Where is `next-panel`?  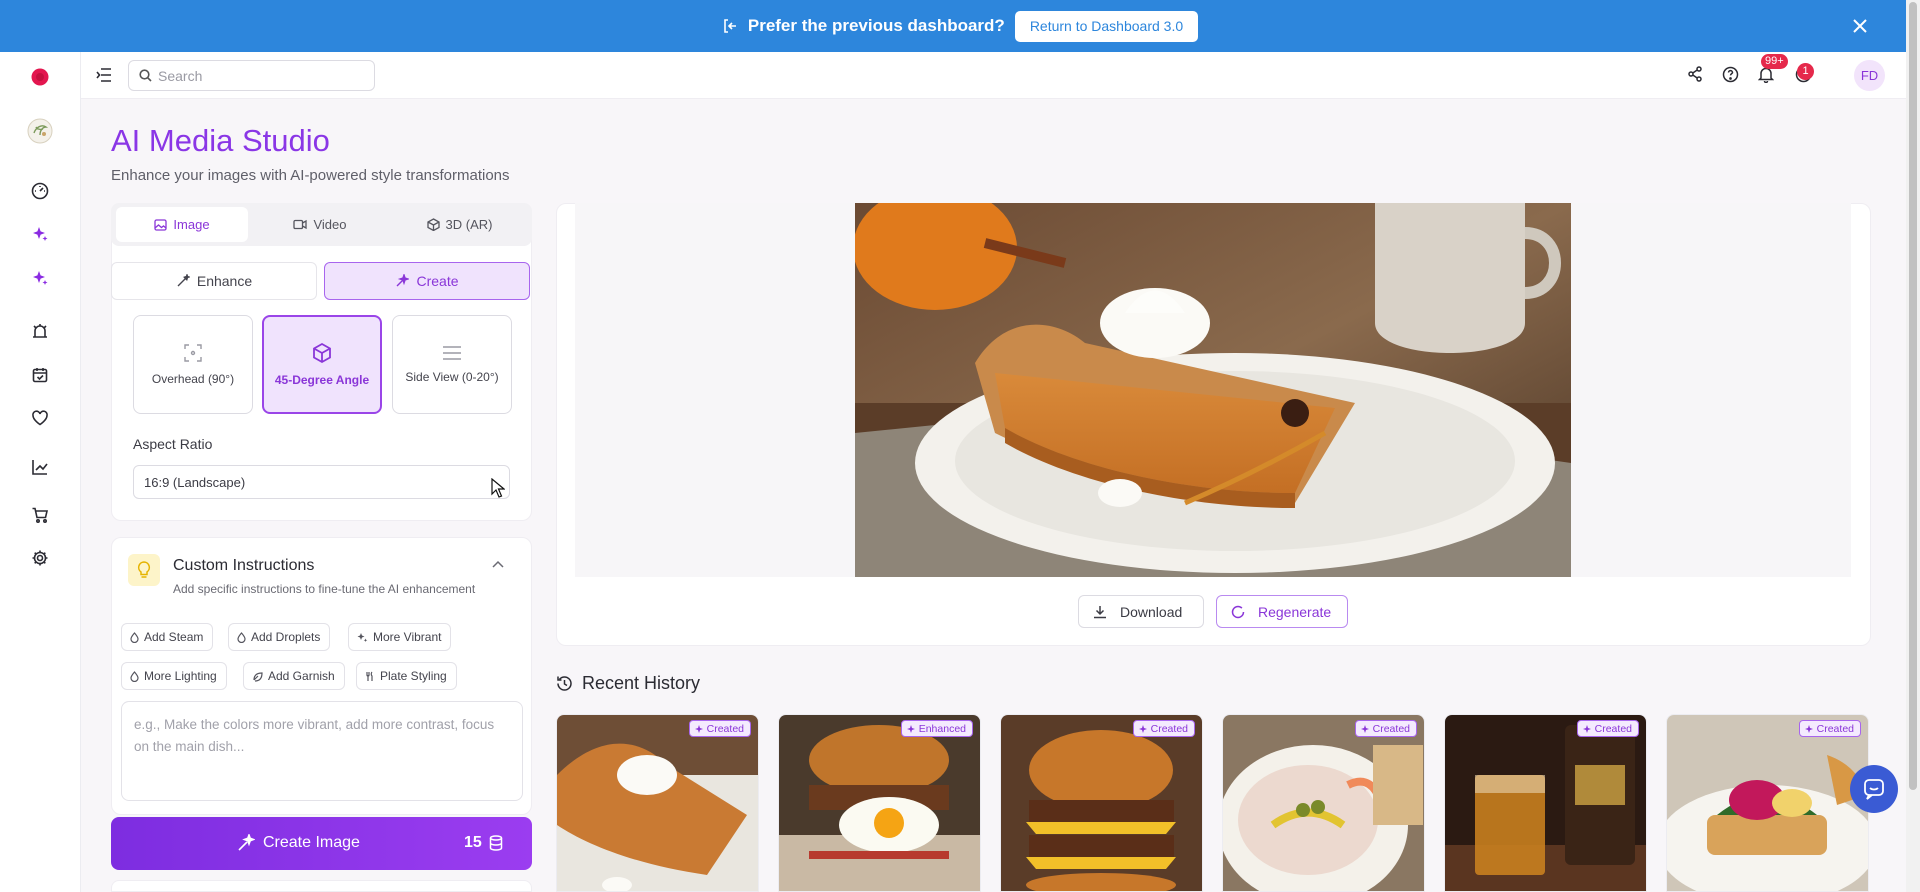 next-panel is located at coordinates (321, 886).